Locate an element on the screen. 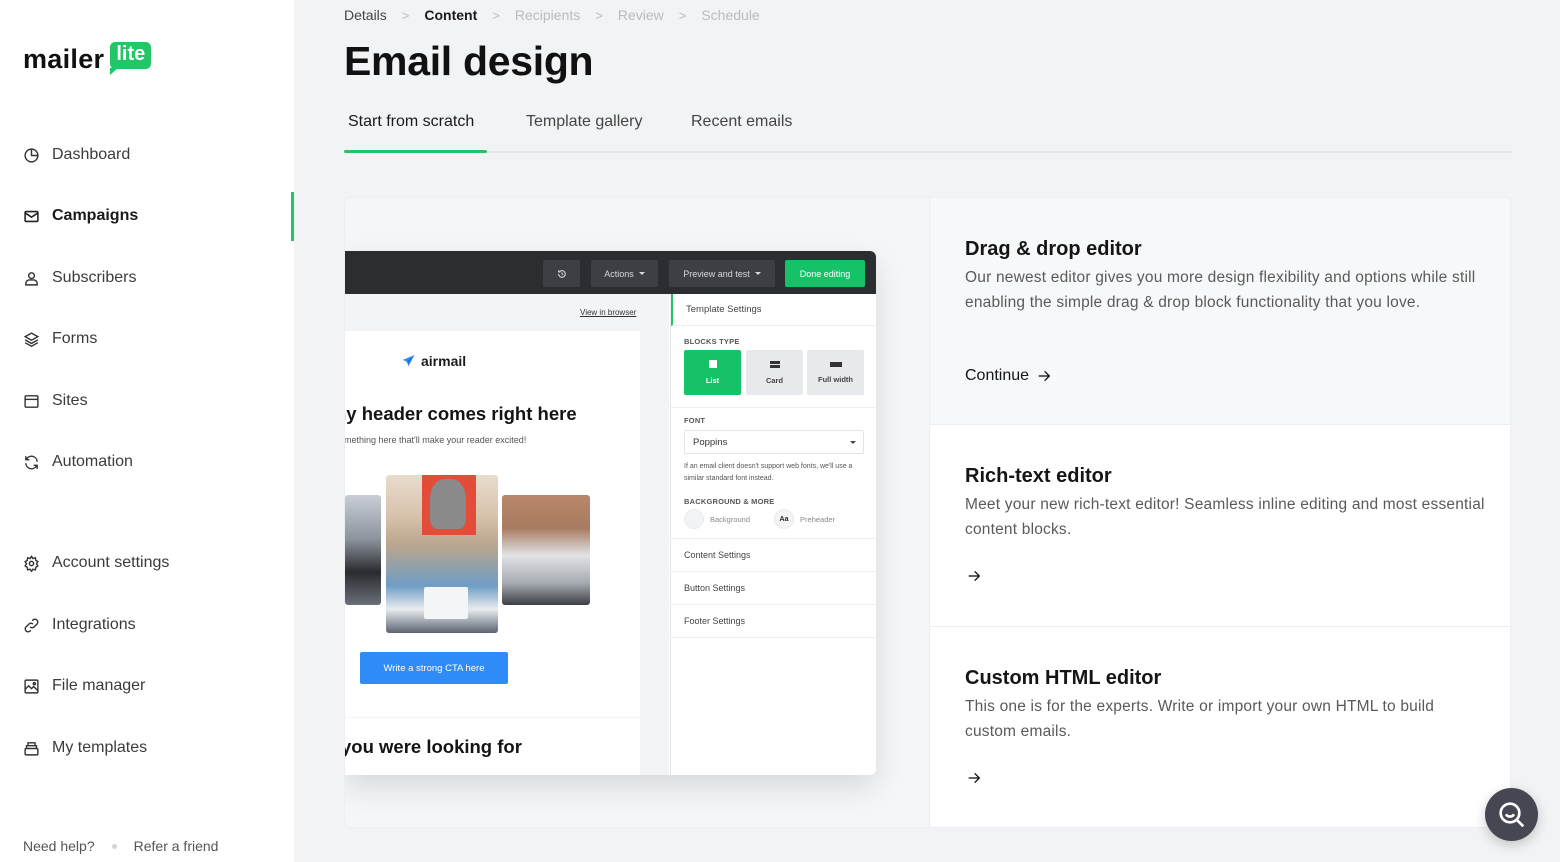 Image resolution: width=1560 pixels, height=862 pixels. divider is located at coordinates (773, 407).